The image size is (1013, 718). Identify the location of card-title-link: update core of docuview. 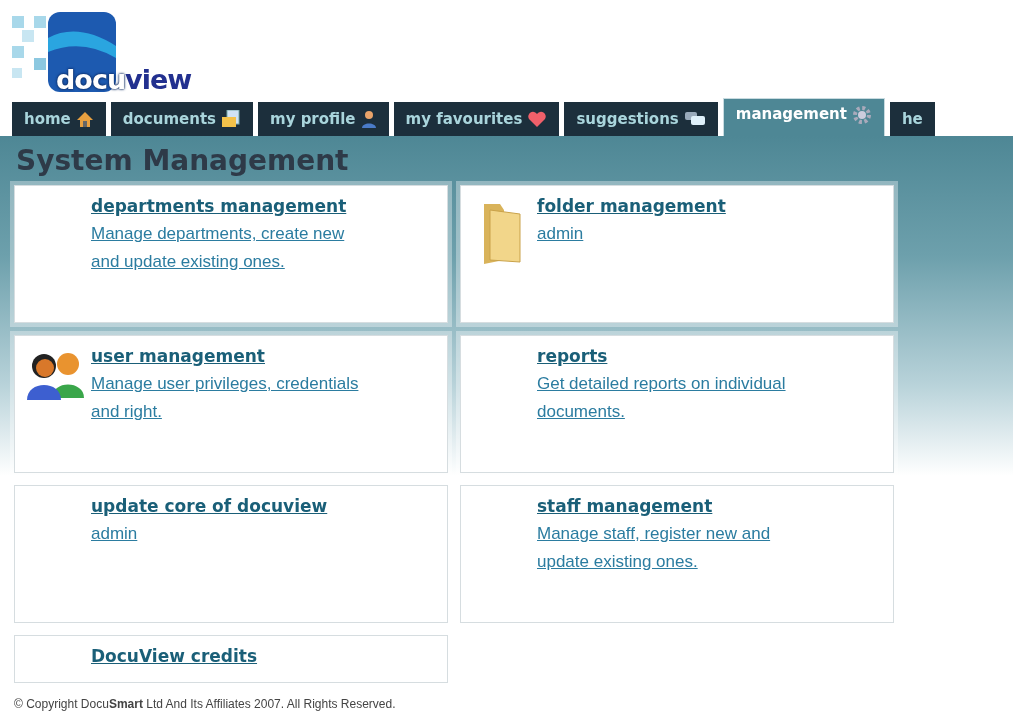
(228, 506).